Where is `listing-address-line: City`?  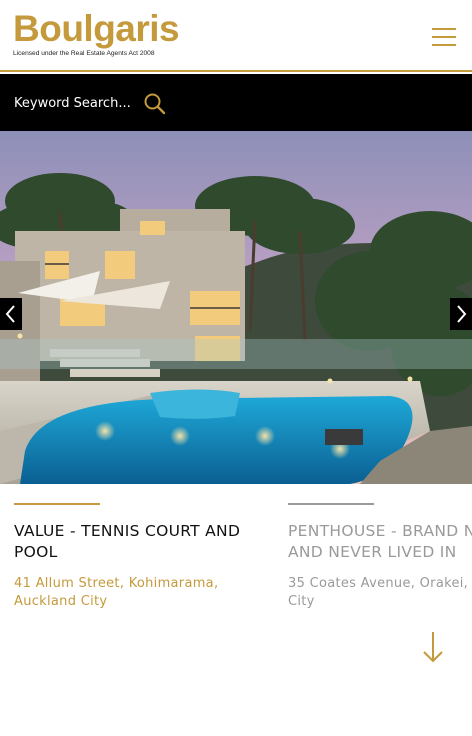 listing-address-line: City is located at coordinates (301, 601).